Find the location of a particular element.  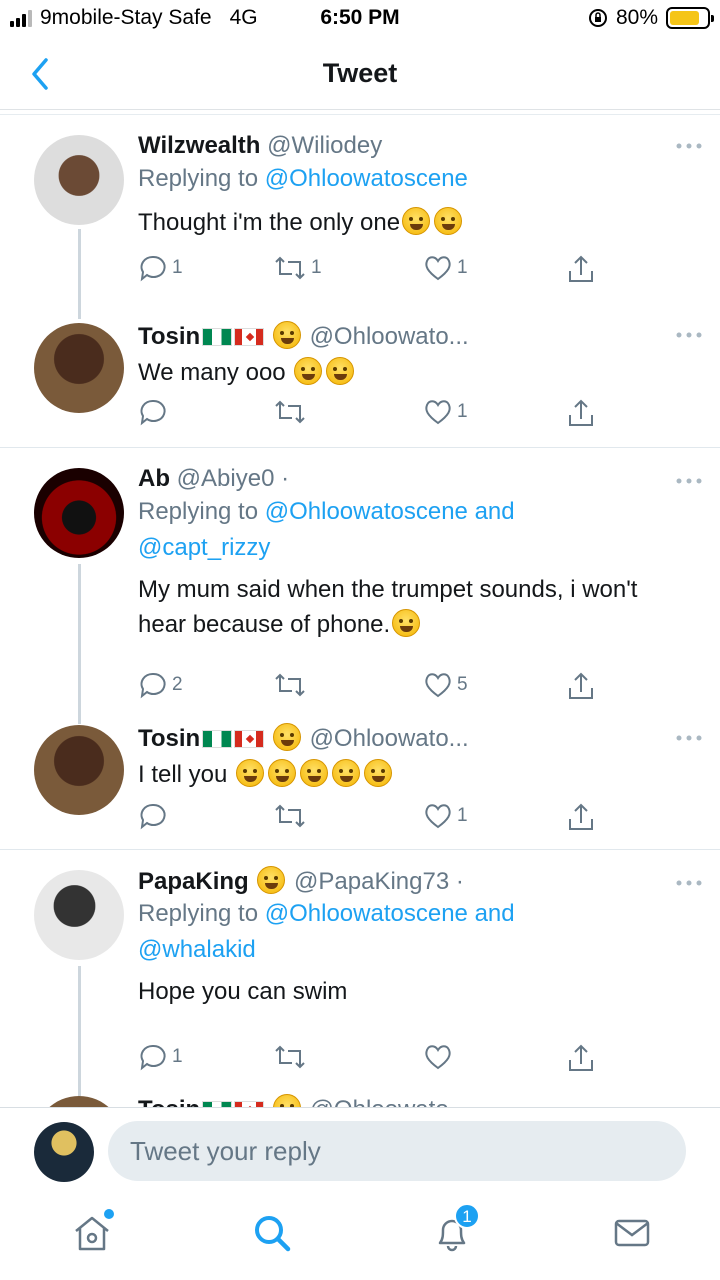

author-handle: @Abiye0 · is located at coordinates (233, 478).